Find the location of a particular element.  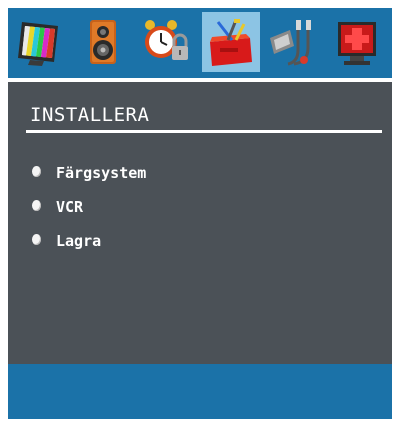

title-underline is located at coordinates (204, 131).